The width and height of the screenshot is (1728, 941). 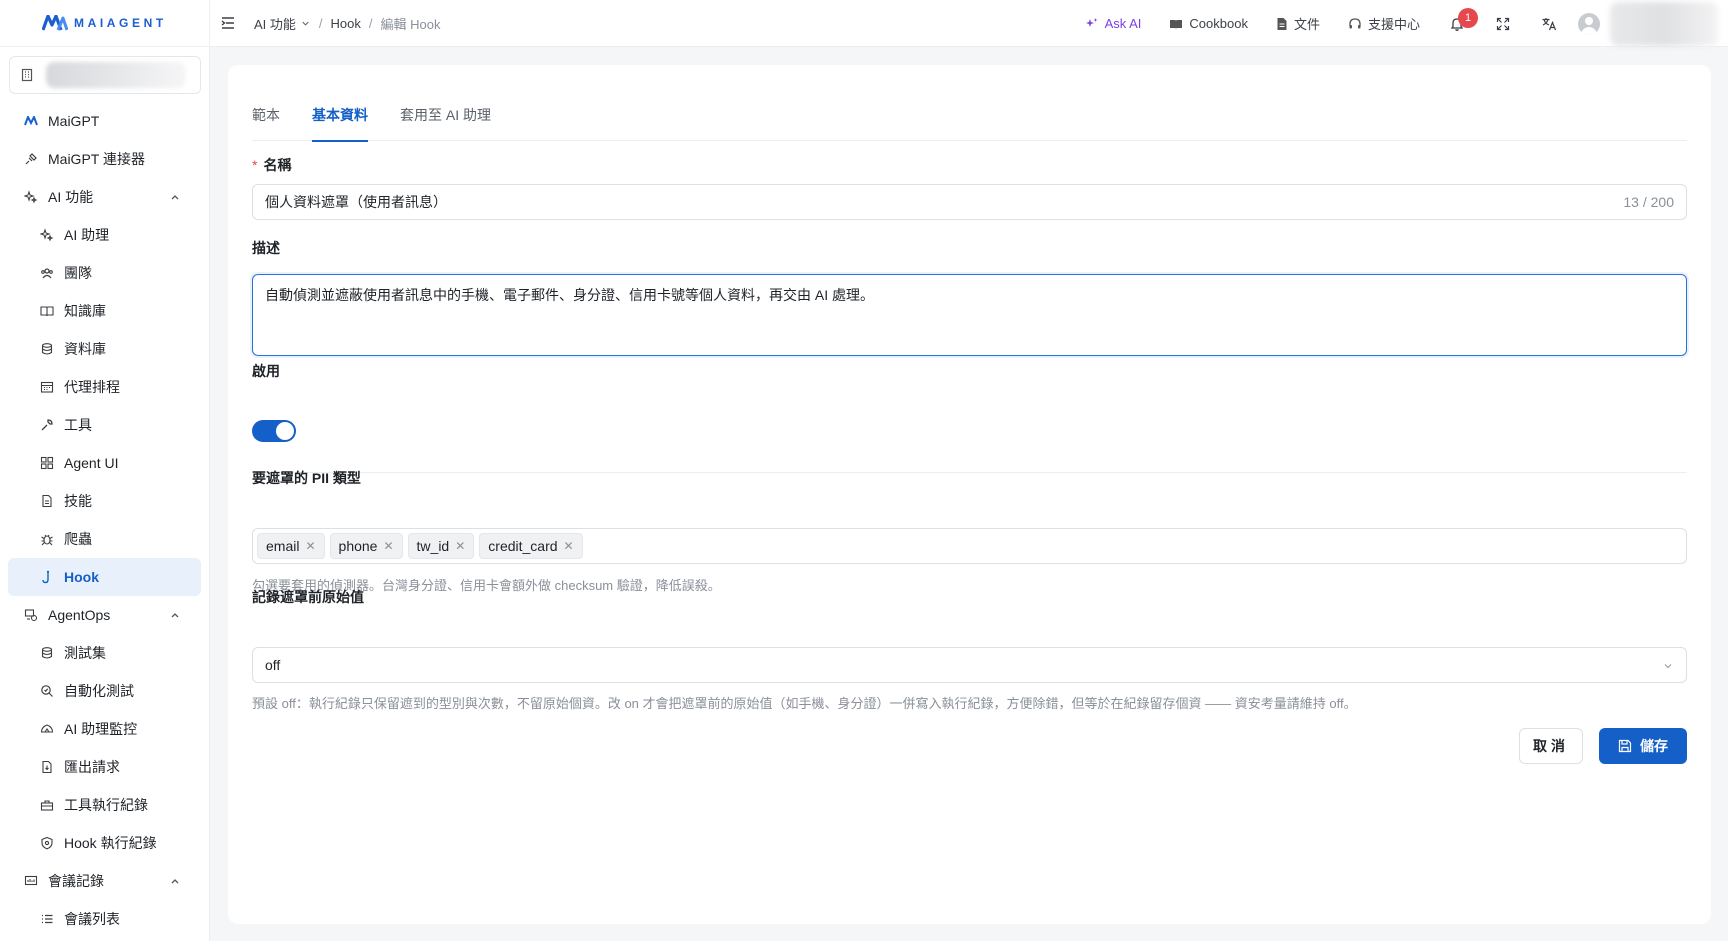 What do you see at coordinates (104, 463) in the screenshot?
I see `sidebar-item-agent-ui: Agent UI` at bounding box center [104, 463].